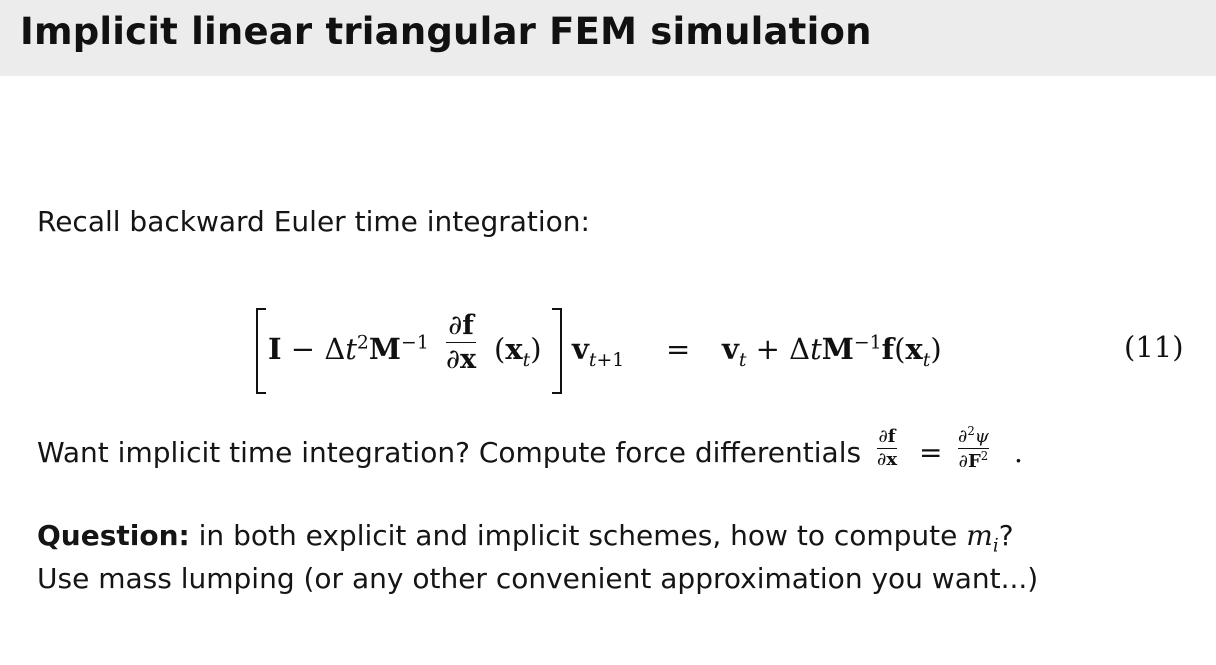  Describe the element at coordinates (113, 535) in the screenshot. I see `question-label: Question:` at that location.